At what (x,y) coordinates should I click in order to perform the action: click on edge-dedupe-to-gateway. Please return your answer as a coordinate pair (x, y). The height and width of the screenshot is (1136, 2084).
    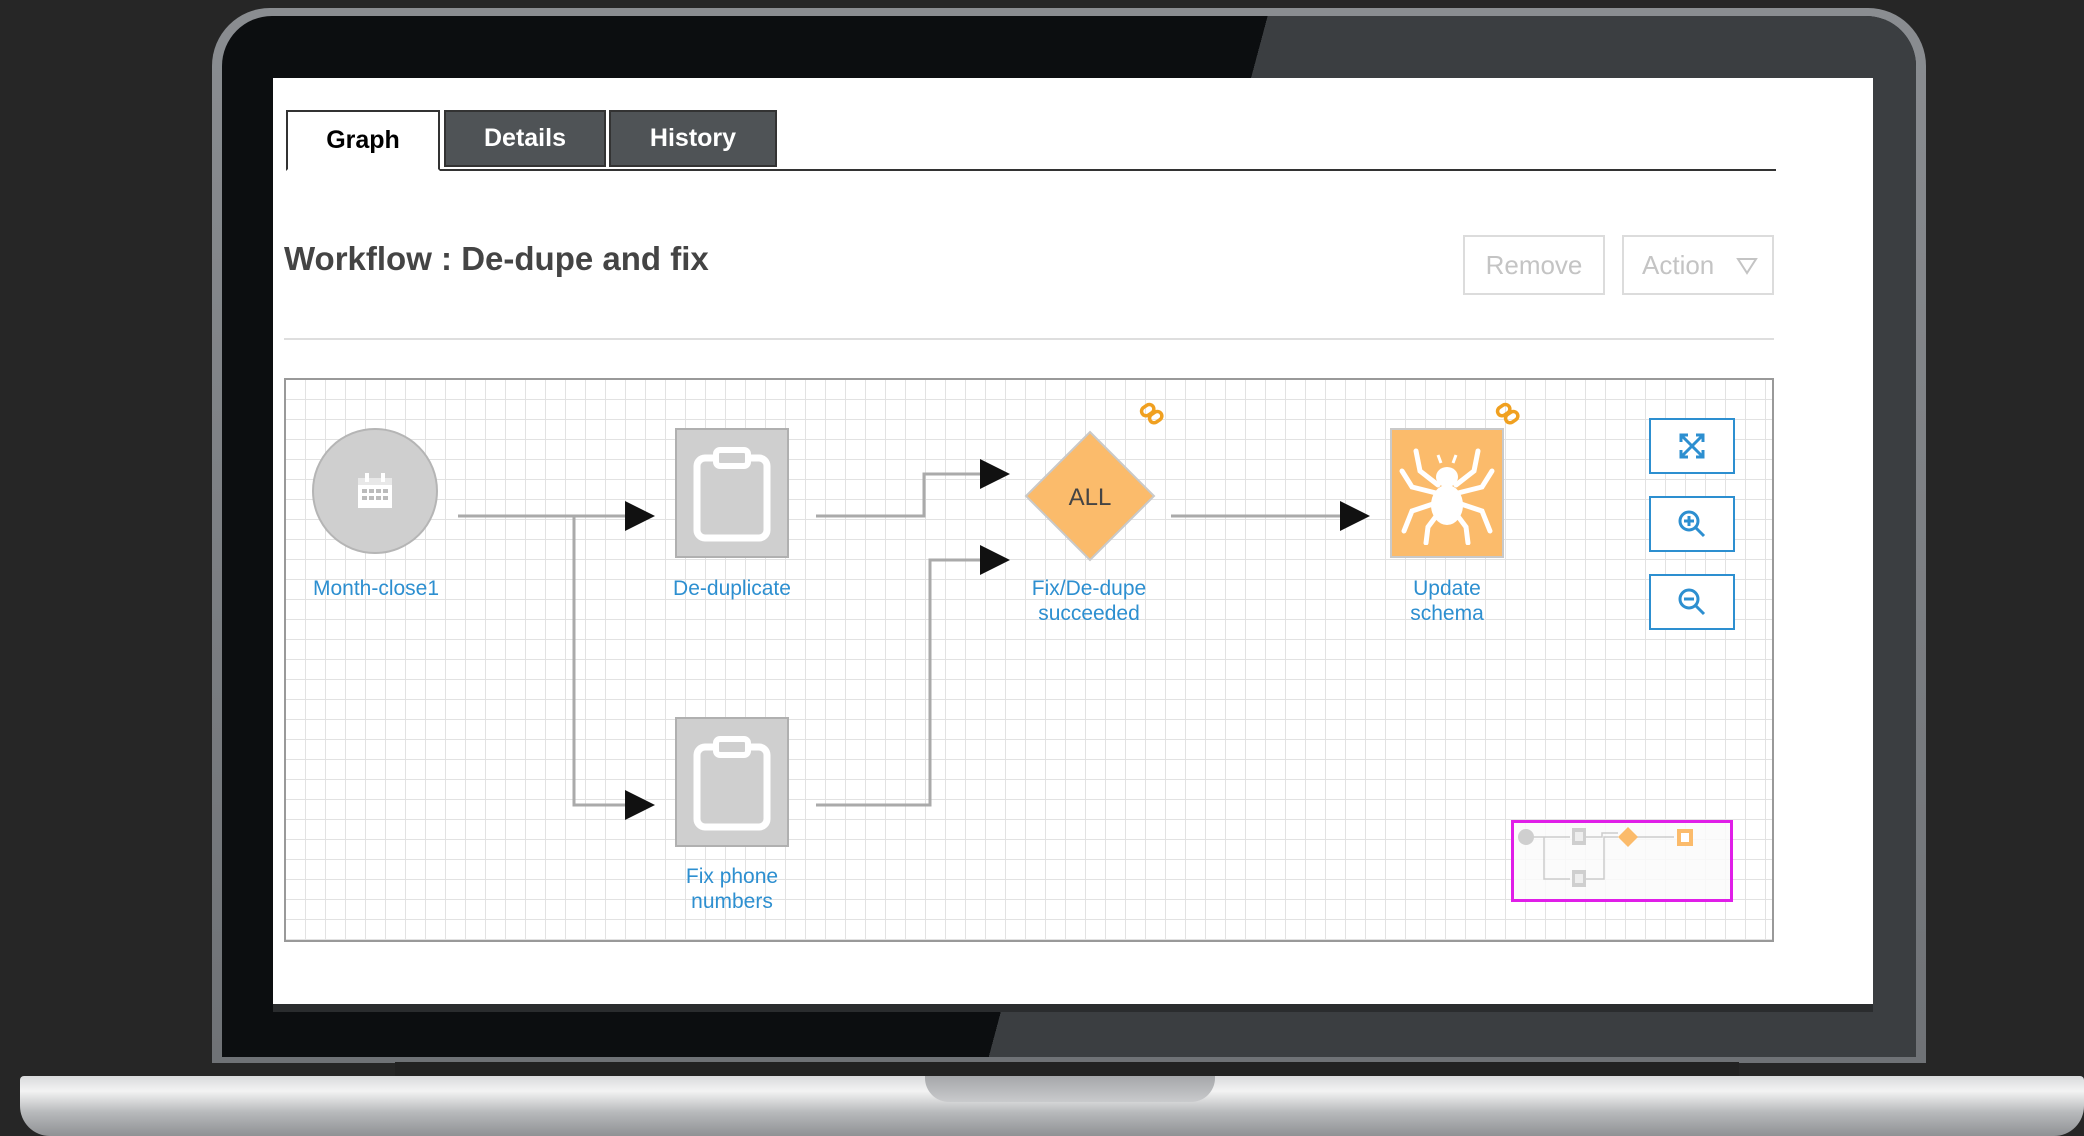
    Looking at the image, I should click on (913, 488).